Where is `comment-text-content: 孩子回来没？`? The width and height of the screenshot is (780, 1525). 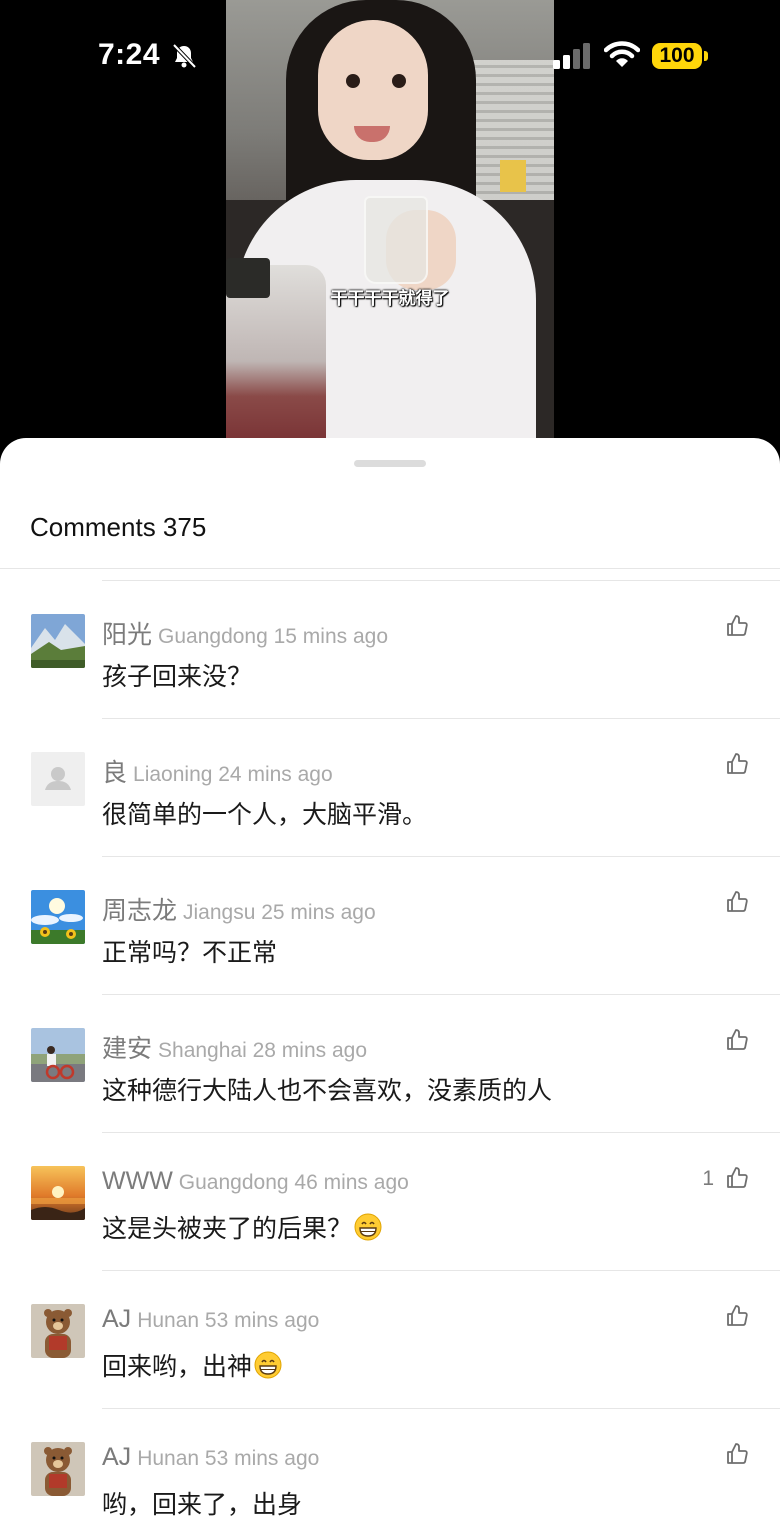
comment-text-content: 孩子回来没？ is located at coordinates (177, 677).